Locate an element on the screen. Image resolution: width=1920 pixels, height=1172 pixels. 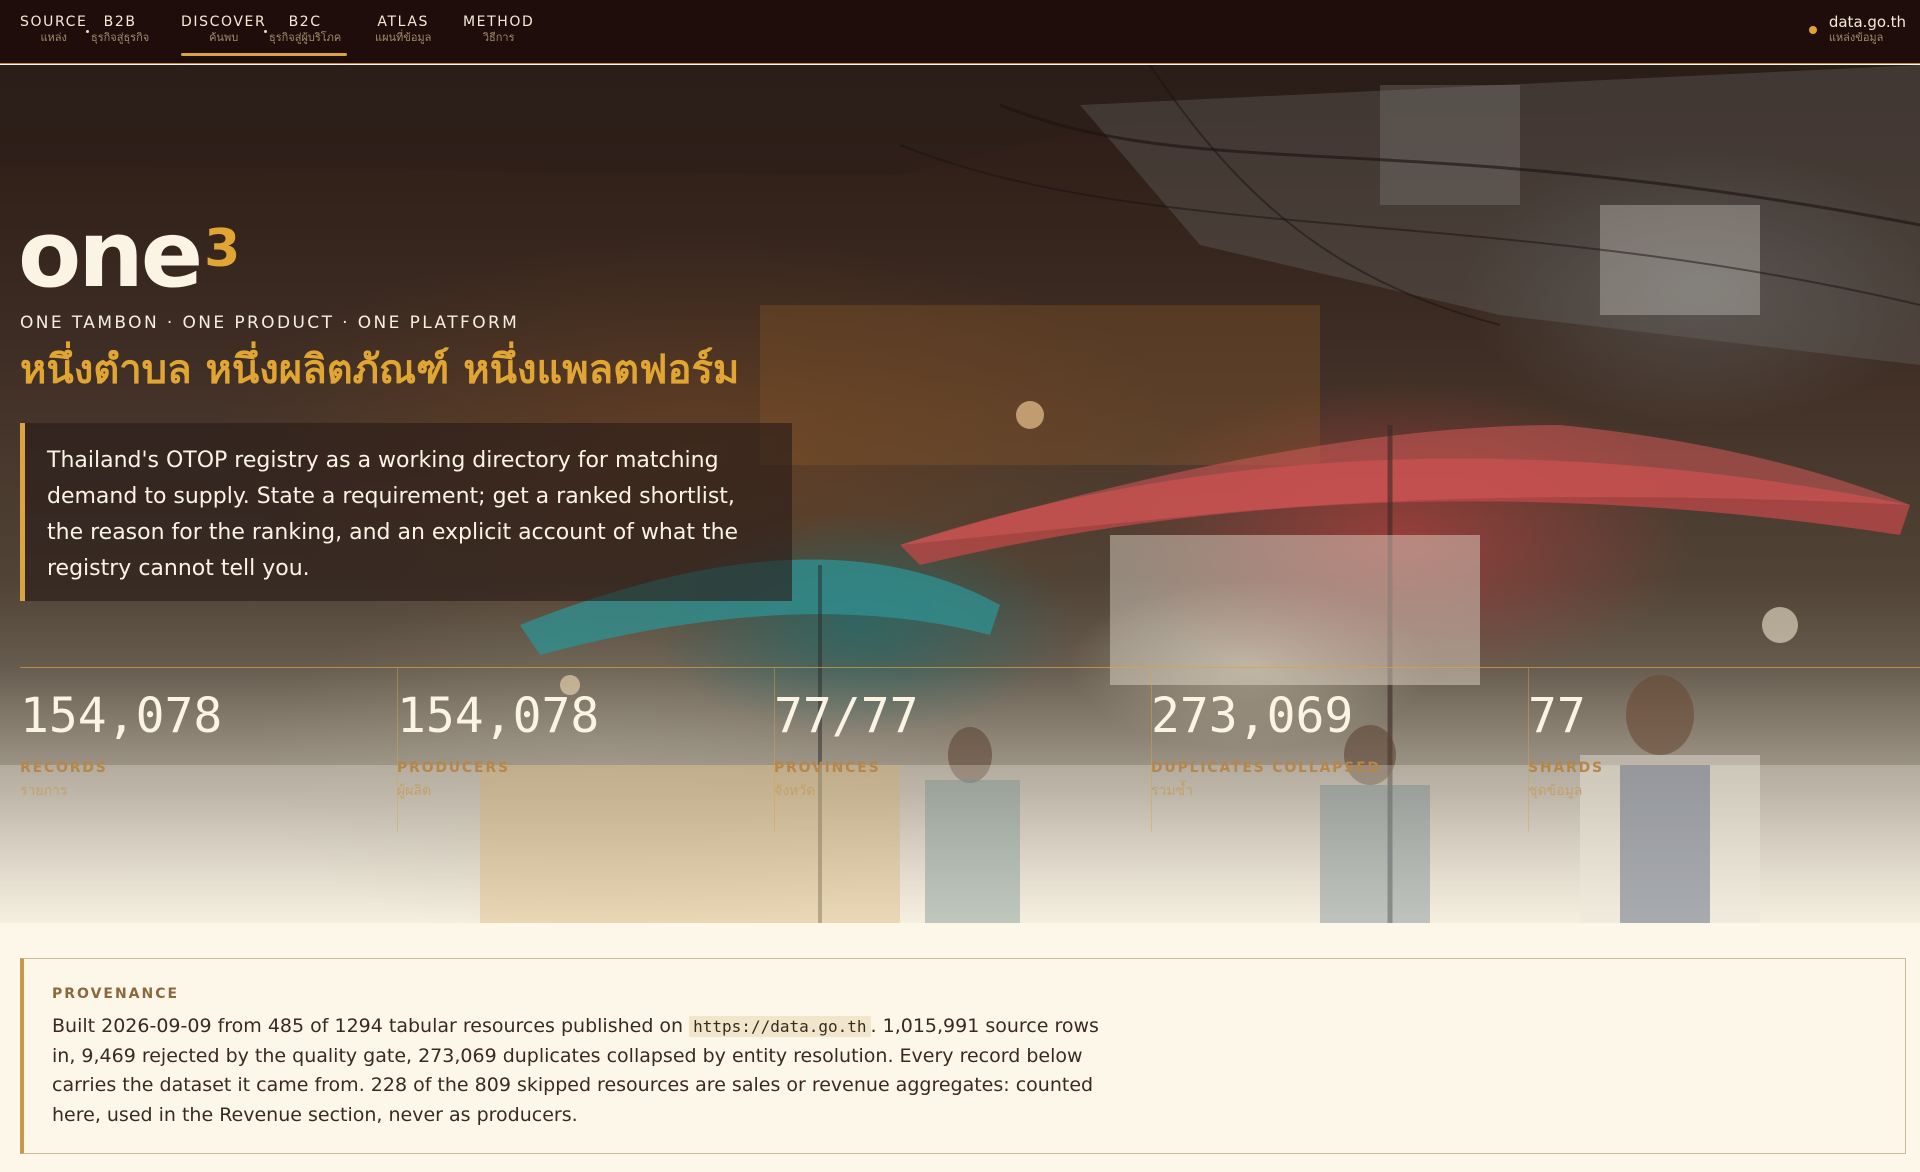
stat-label-thai: รายการ is located at coordinates (44, 791).